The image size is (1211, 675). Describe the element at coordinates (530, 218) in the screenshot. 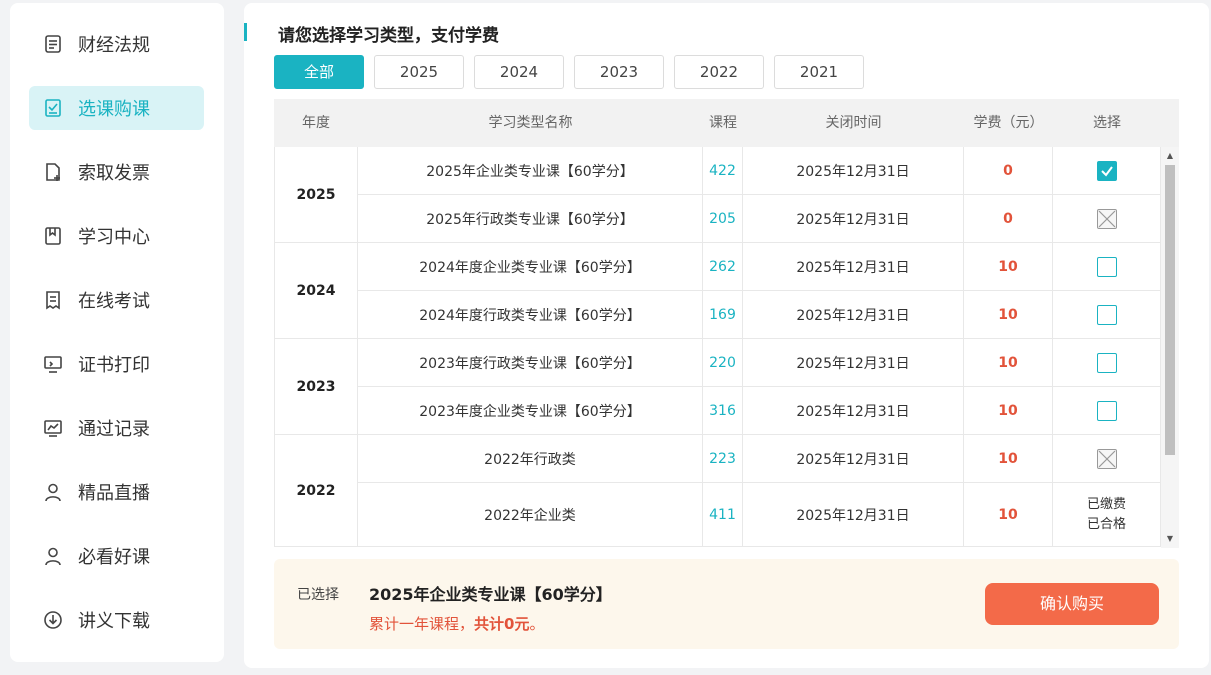

I see `course-type-name: 2025年行政类专业课【60学分】` at that location.